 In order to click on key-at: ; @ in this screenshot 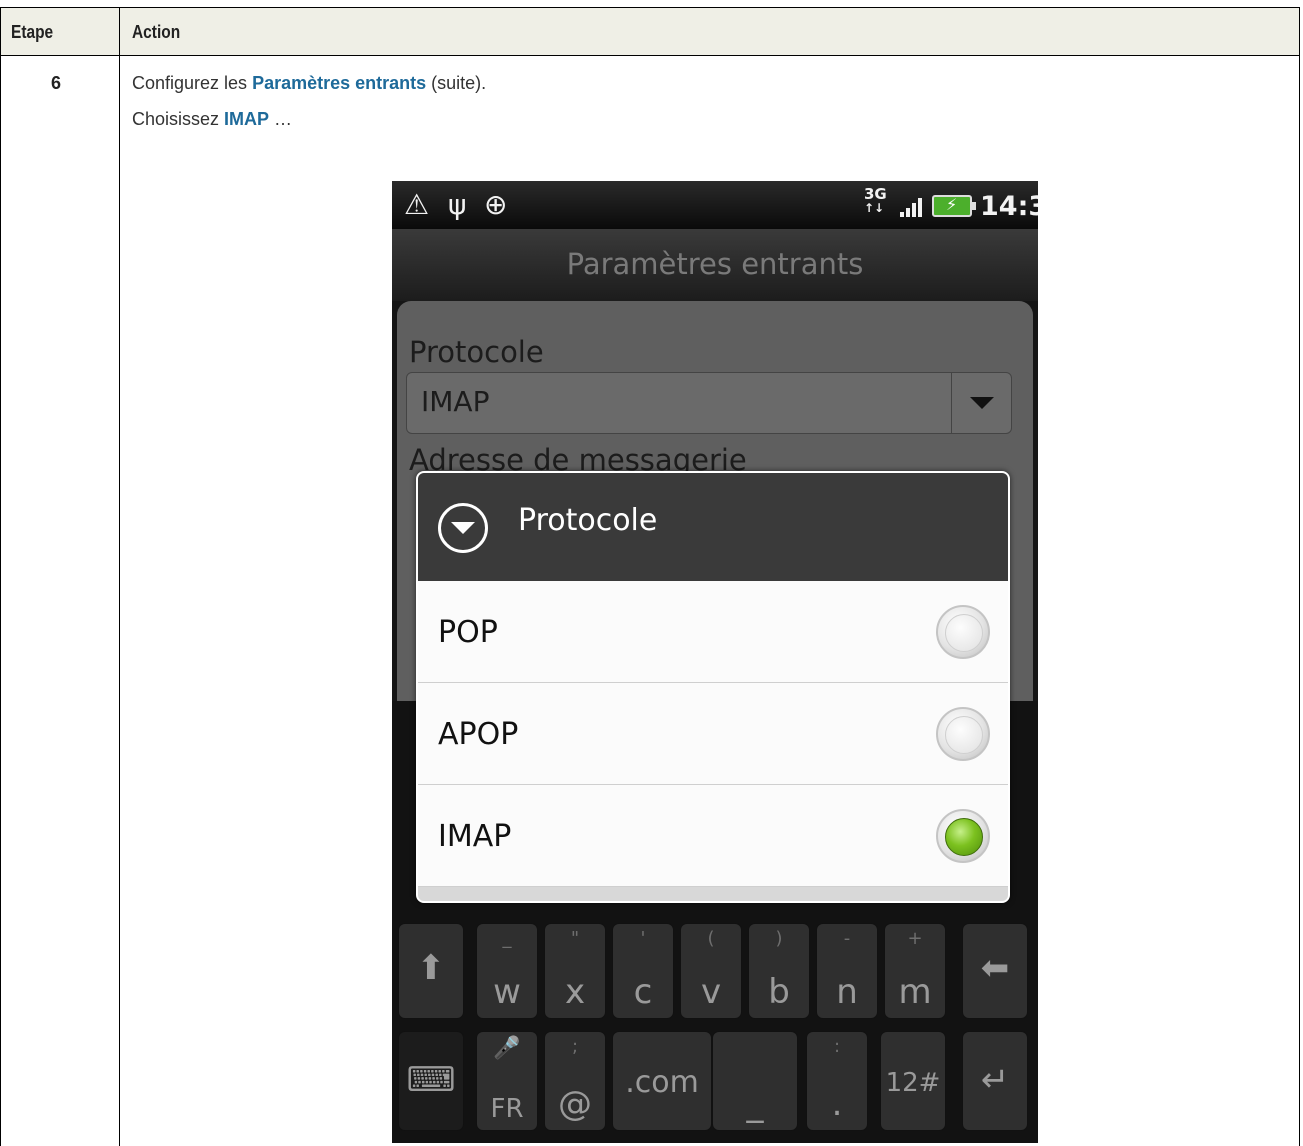, I will do `click(575, 1081)`.